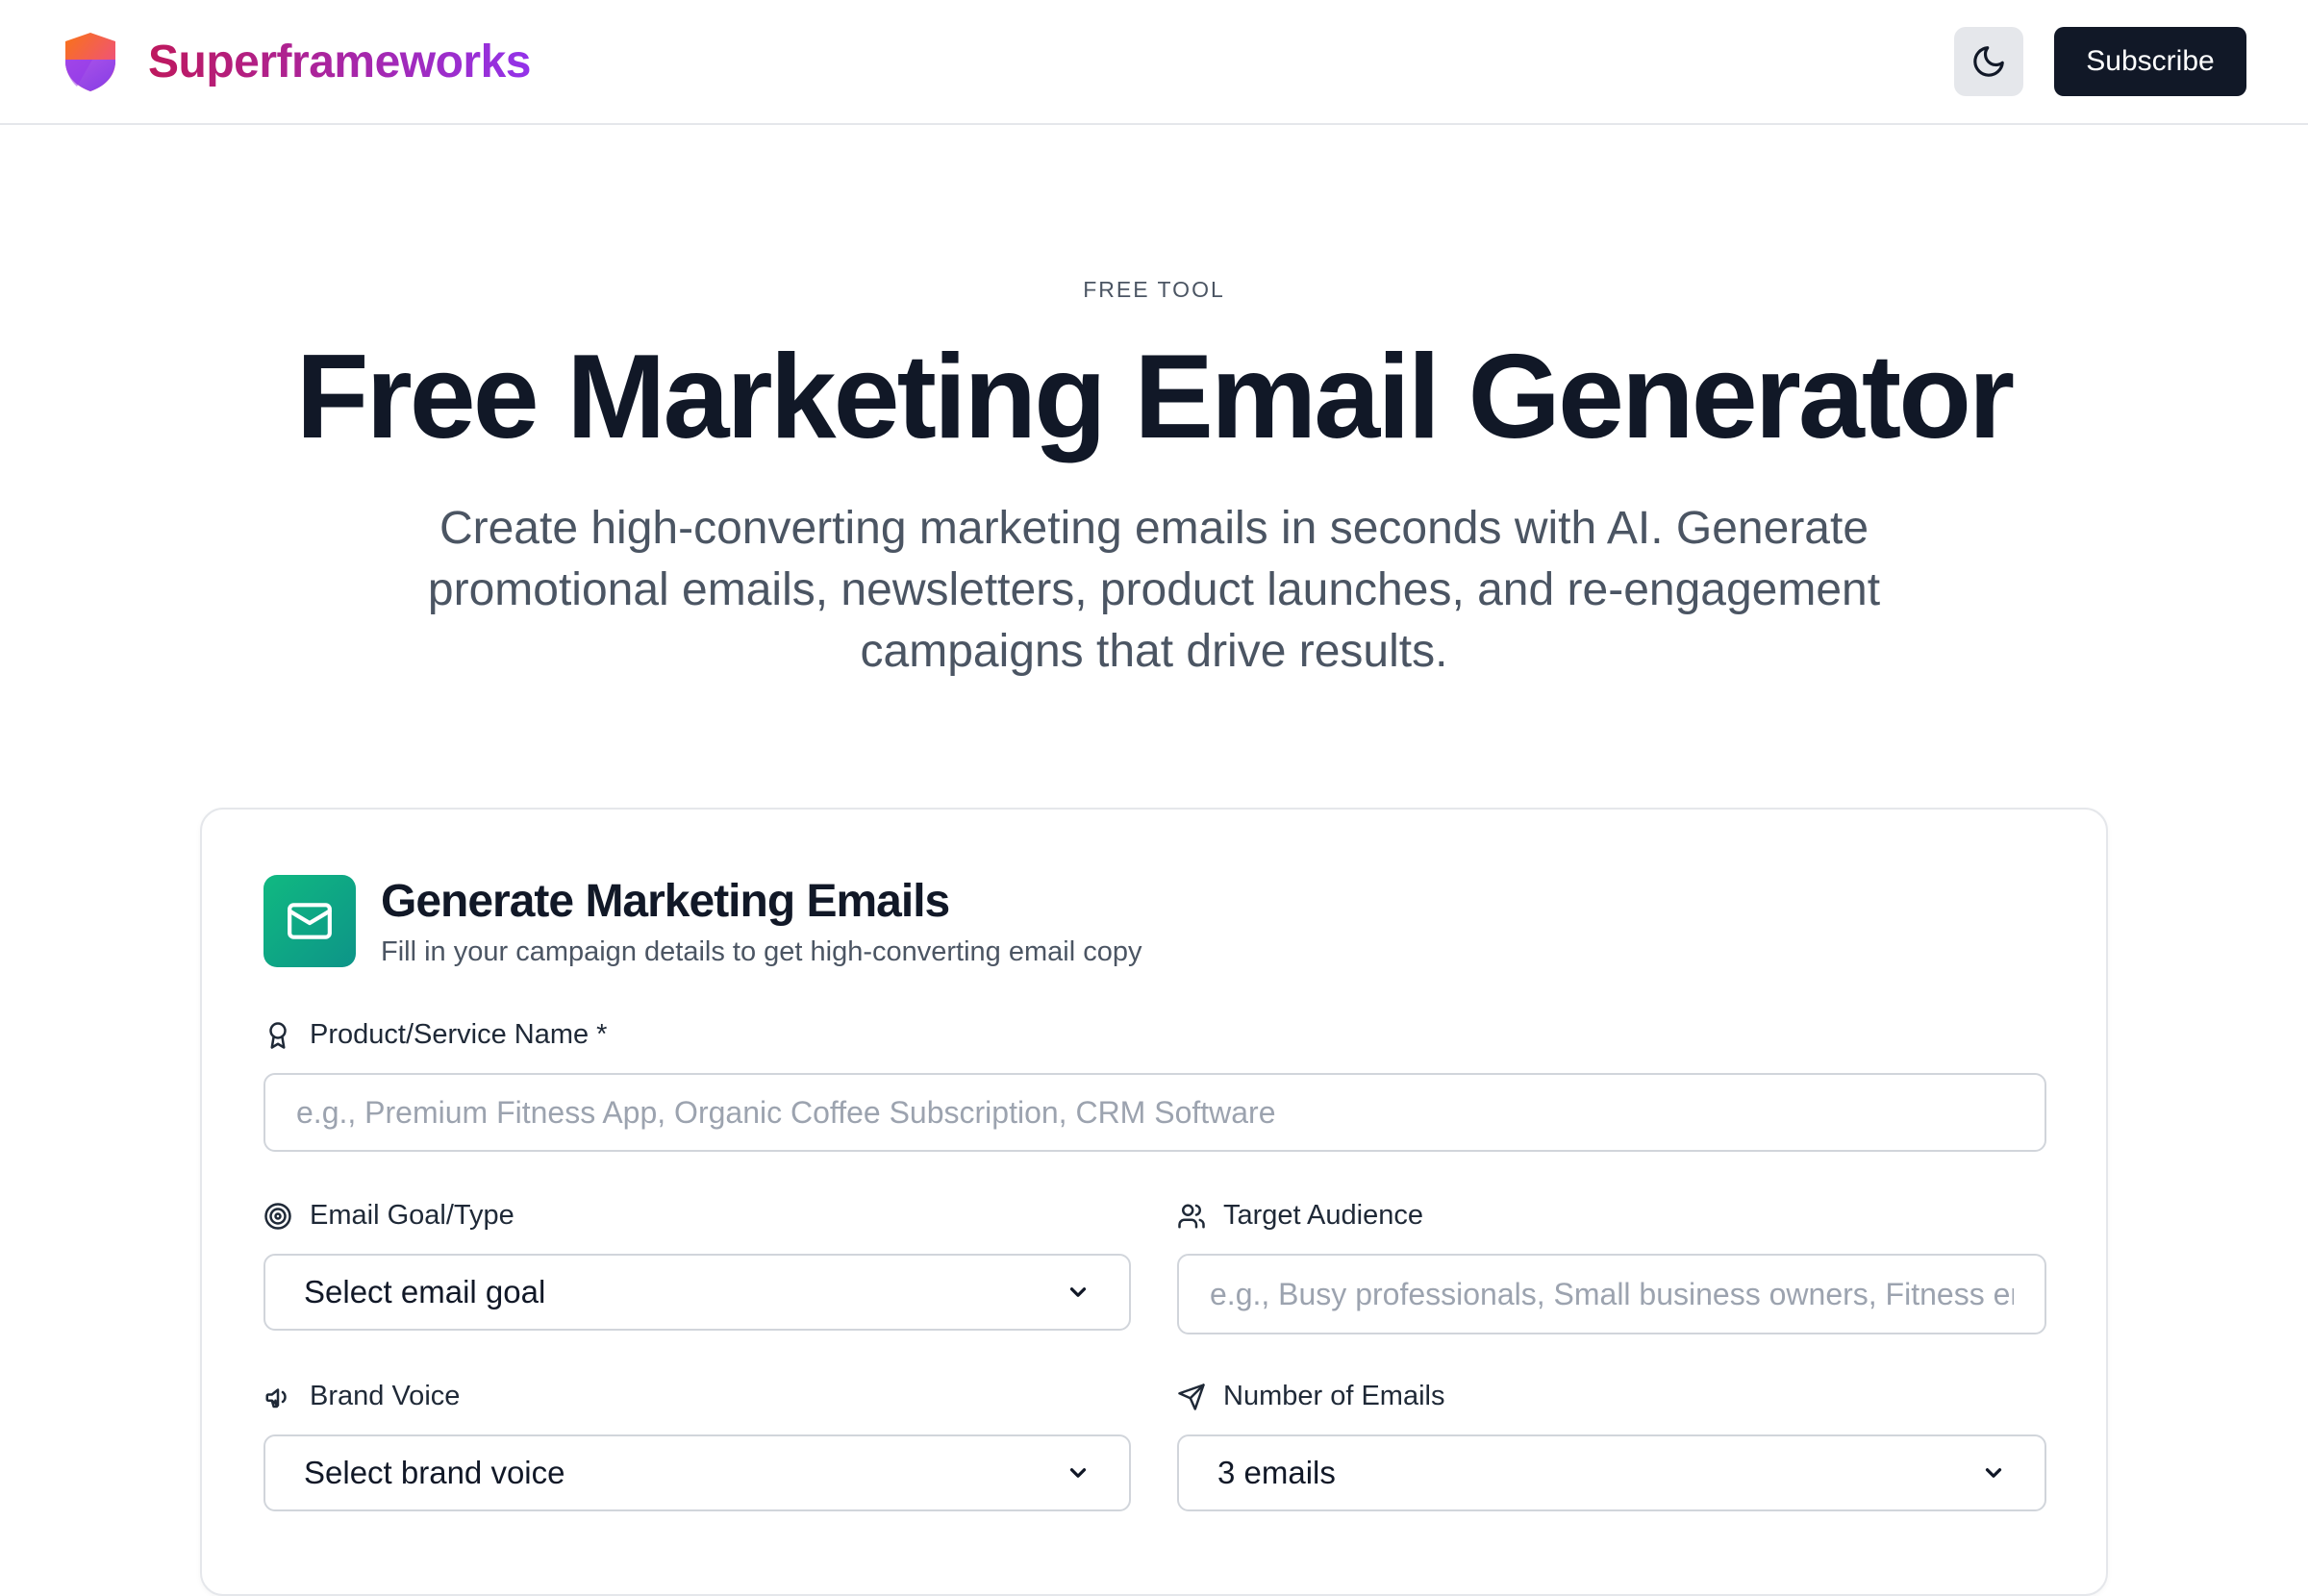  I want to click on moon-icon, so click(1988, 62).